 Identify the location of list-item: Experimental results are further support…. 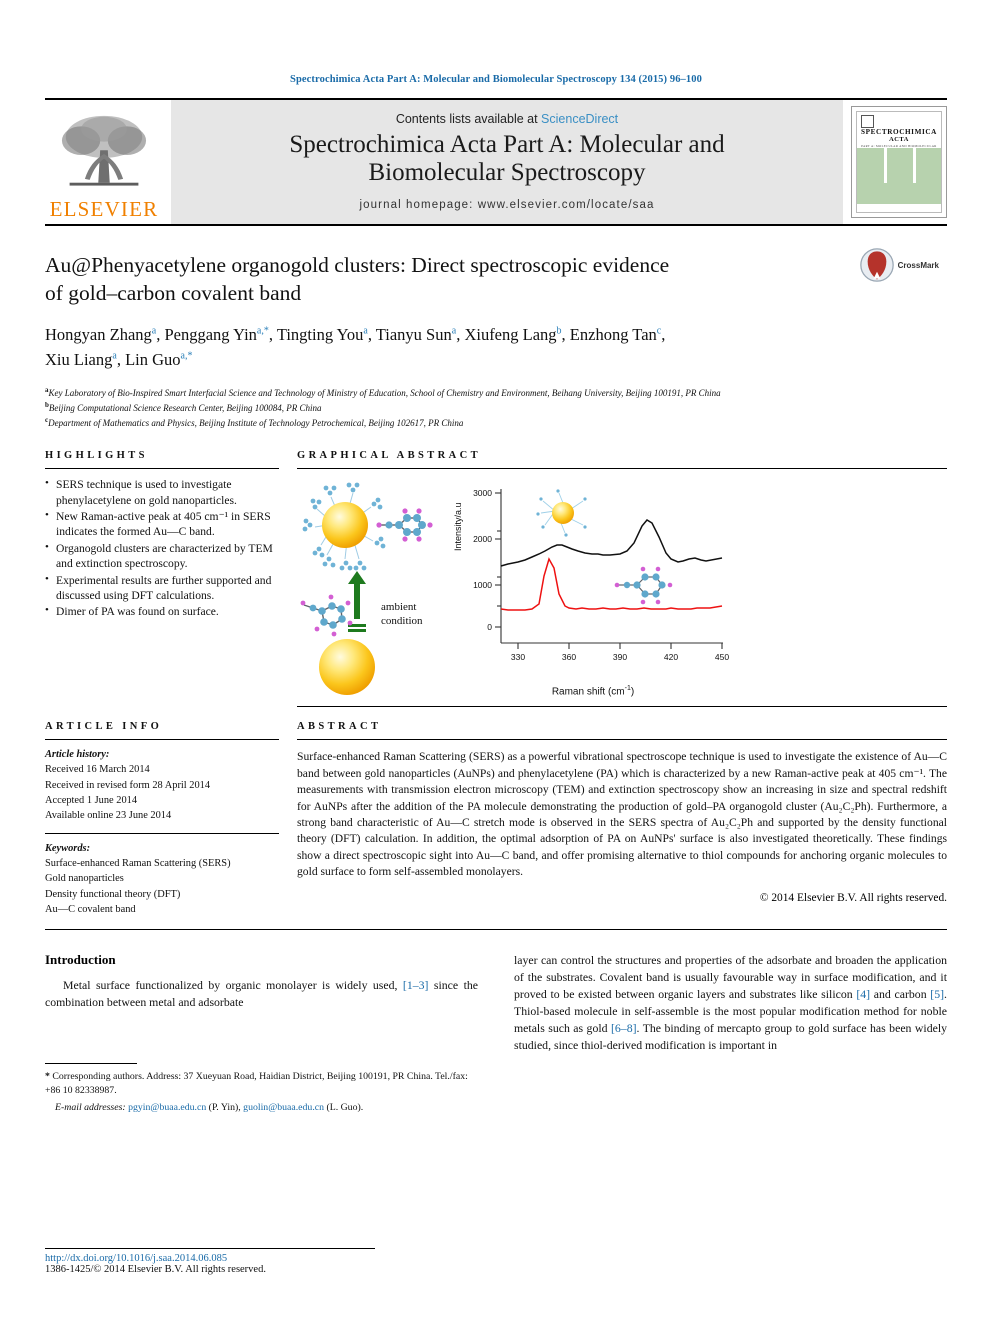
(162, 588).